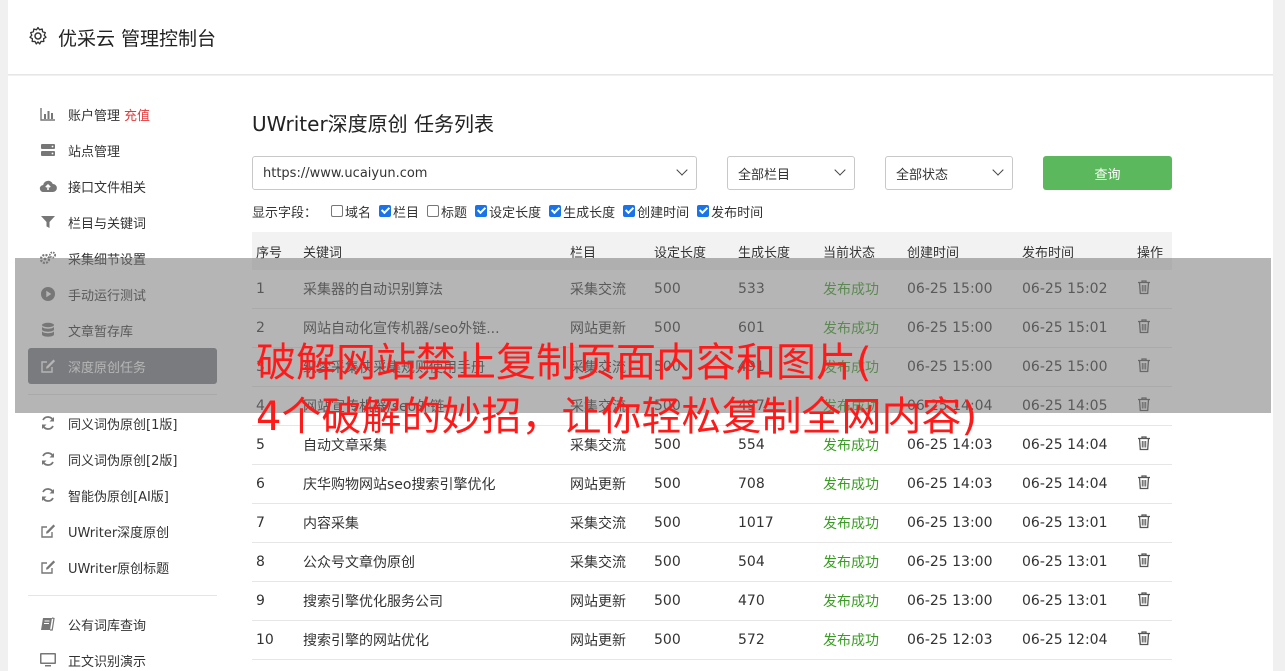 Image resolution: width=1285 pixels, height=671 pixels. What do you see at coordinates (751, 601) in the screenshot?
I see `table-cell: 470` at bounding box center [751, 601].